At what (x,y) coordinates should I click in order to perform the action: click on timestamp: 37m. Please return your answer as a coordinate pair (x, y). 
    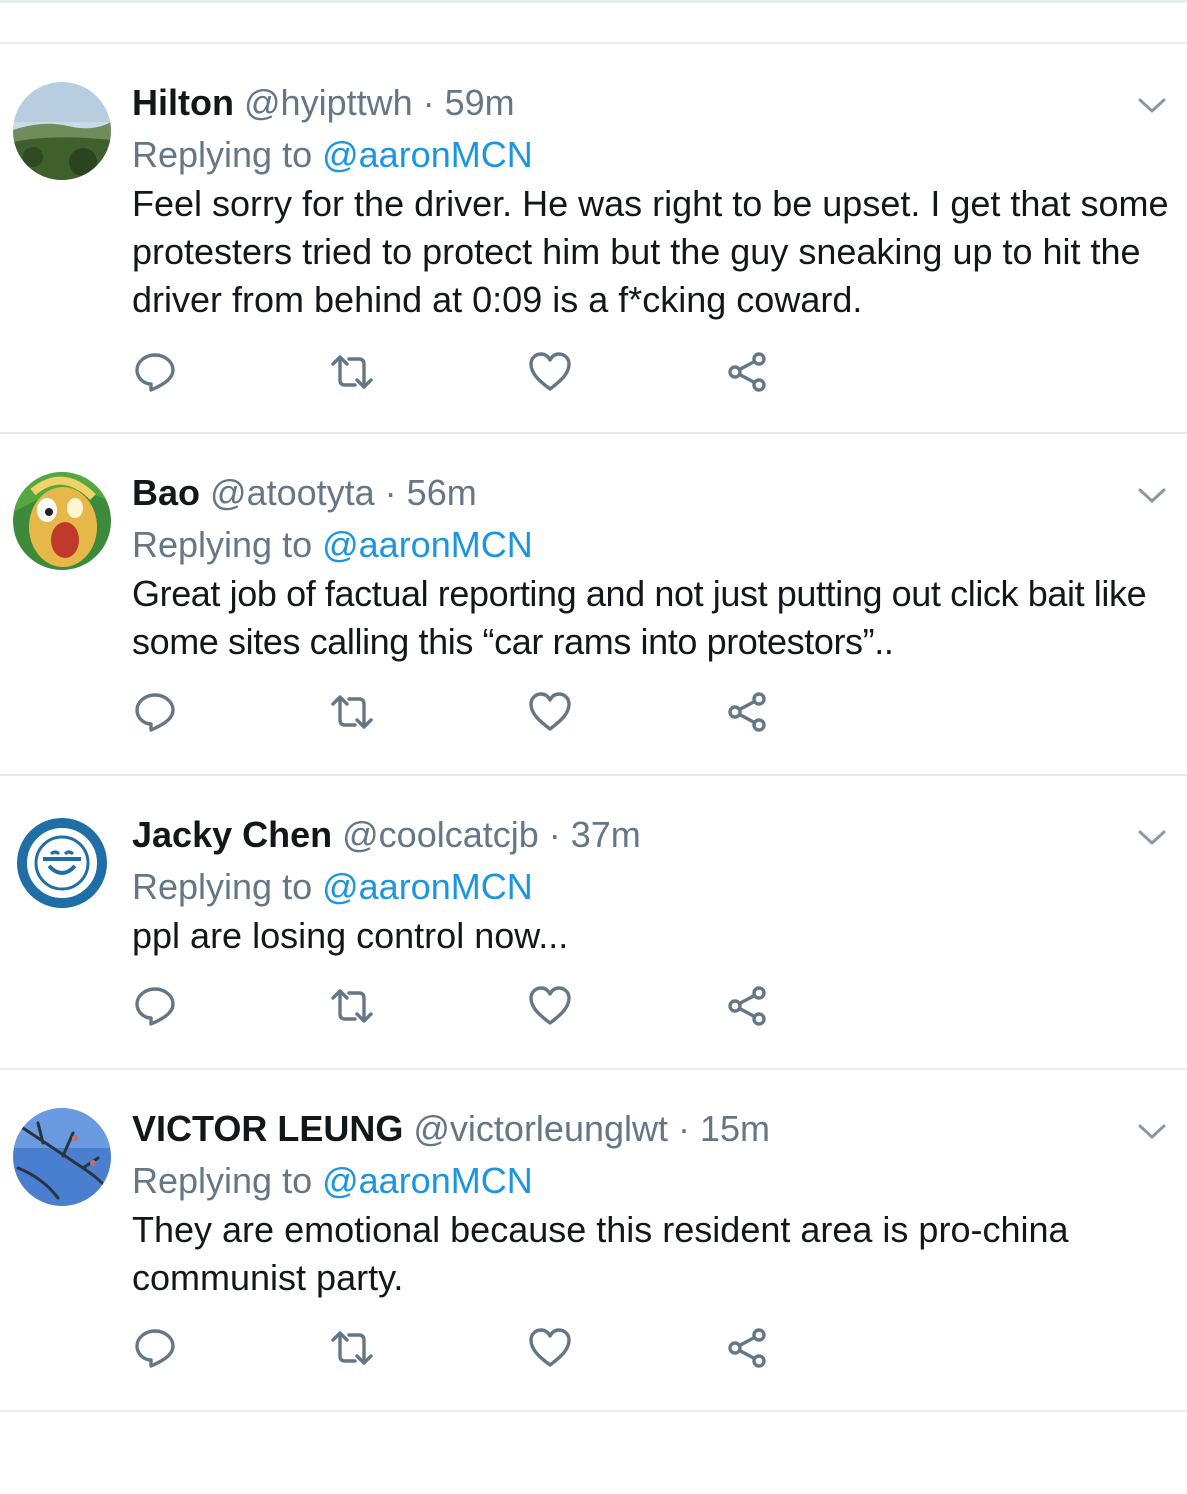
    Looking at the image, I should click on (606, 834).